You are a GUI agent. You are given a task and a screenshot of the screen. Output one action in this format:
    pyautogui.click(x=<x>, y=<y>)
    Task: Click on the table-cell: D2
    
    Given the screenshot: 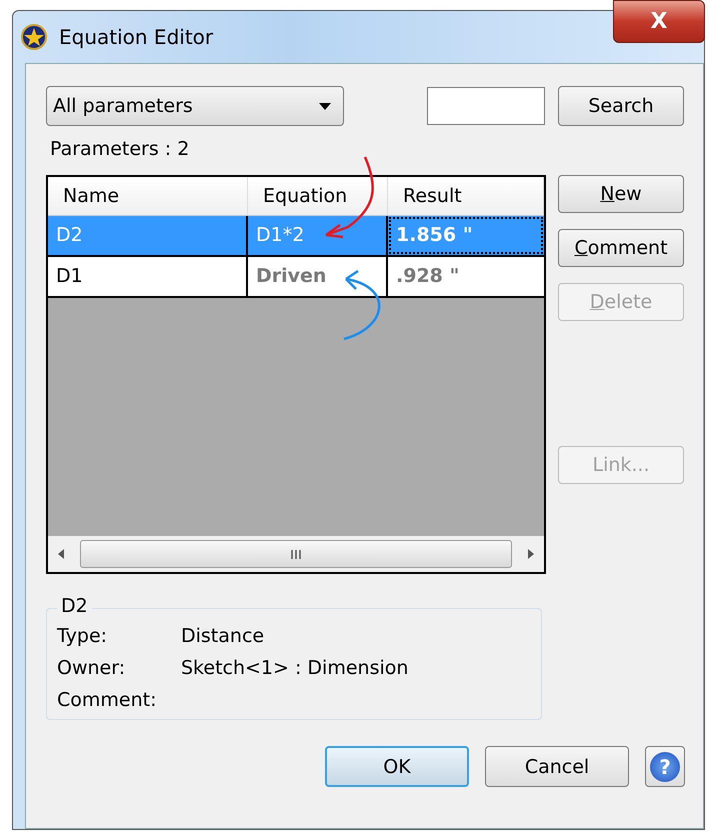 What is the action you would take?
    pyautogui.click(x=148, y=235)
    